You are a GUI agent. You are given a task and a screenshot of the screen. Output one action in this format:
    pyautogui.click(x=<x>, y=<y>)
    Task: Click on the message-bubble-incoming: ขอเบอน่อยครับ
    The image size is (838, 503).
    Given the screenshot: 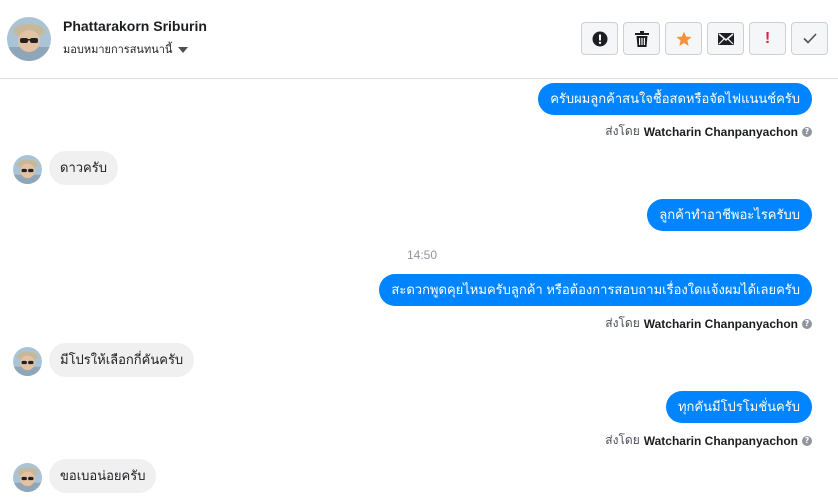 What is the action you would take?
    pyautogui.click(x=103, y=476)
    